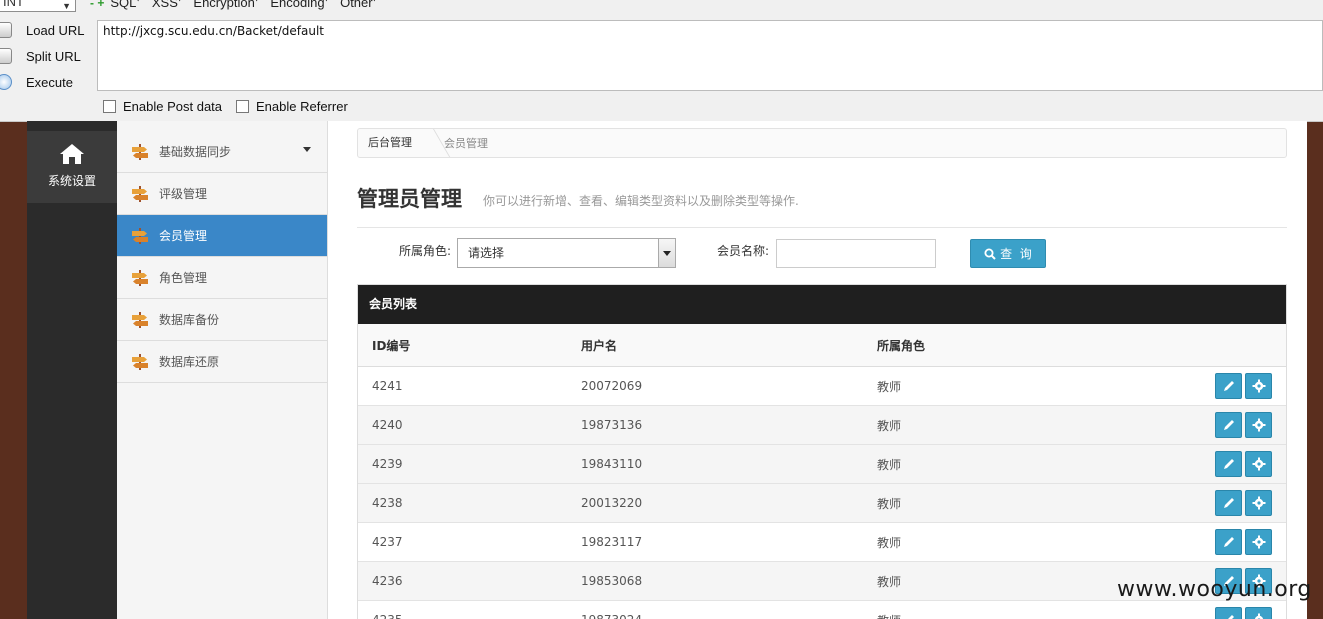 Image resolution: width=1323 pixels, height=619 pixels. What do you see at coordinates (38, 6) in the screenshot?
I see `hackbar-type-select: INT ▼` at bounding box center [38, 6].